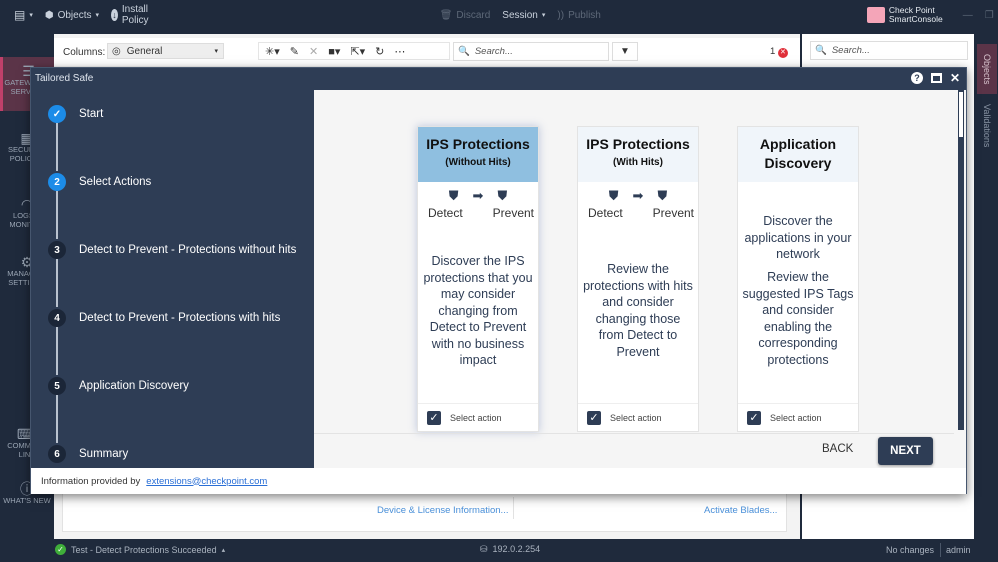 This screenshot has width=998, height=562. I want to click on objects-menu: ⬢ Objects ▾, so click(72, 15).